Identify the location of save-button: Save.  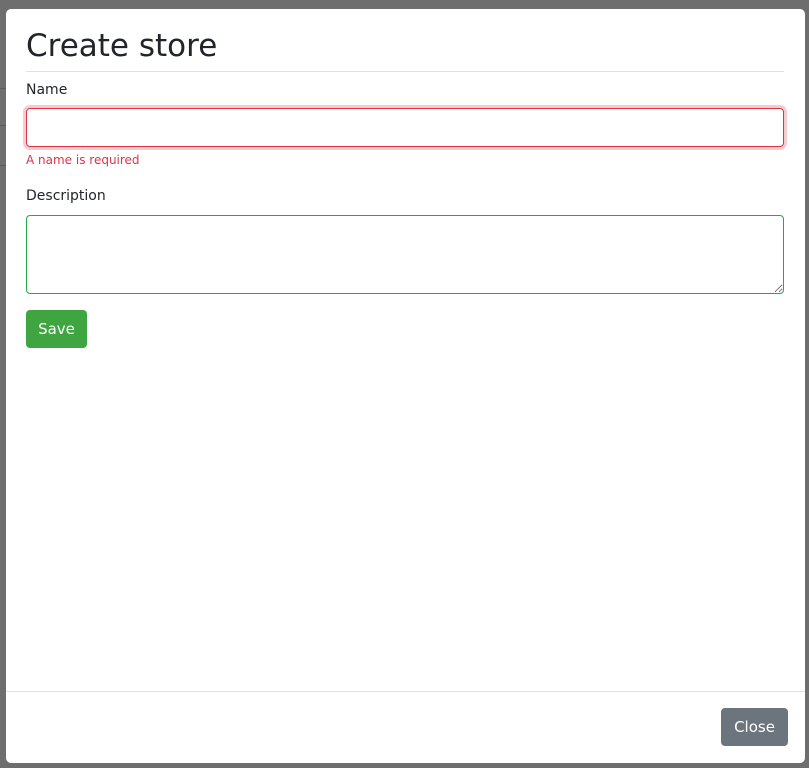
(56, 329).